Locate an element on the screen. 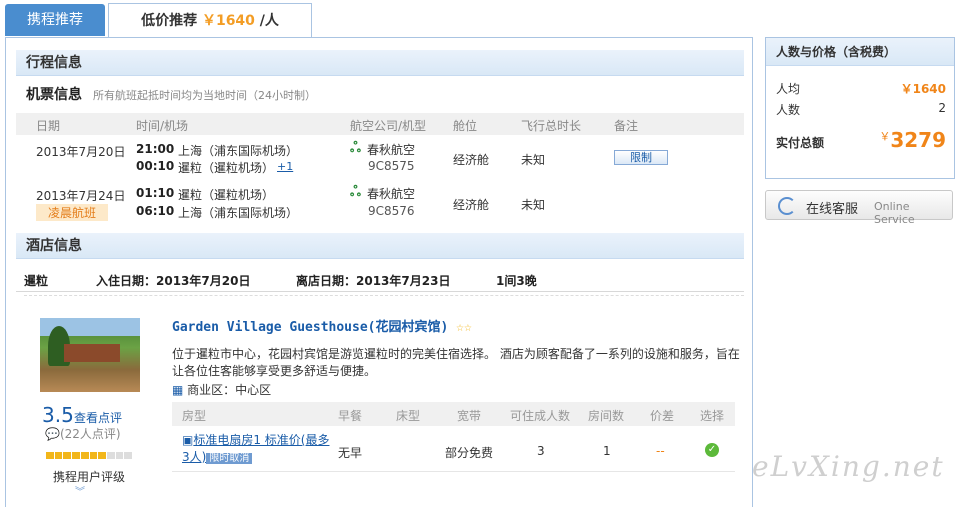  per-person-label: 人均 is located at coordinates (788, 89).